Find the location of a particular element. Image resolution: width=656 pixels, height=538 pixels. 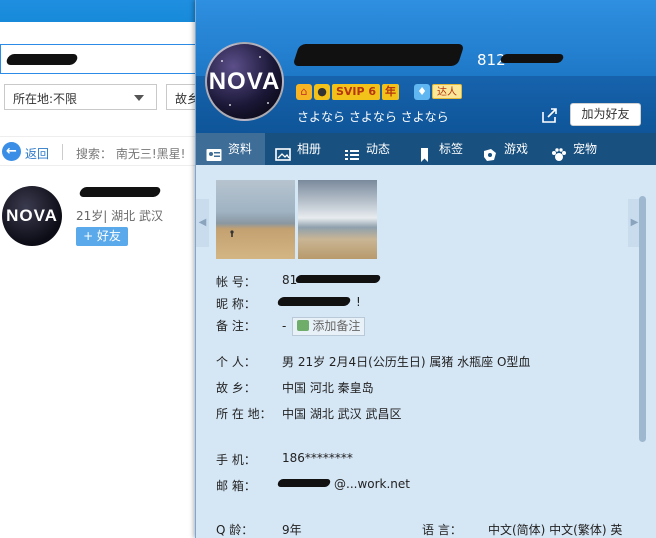

tab-album: 相册 is located at coordinates (305, 149).